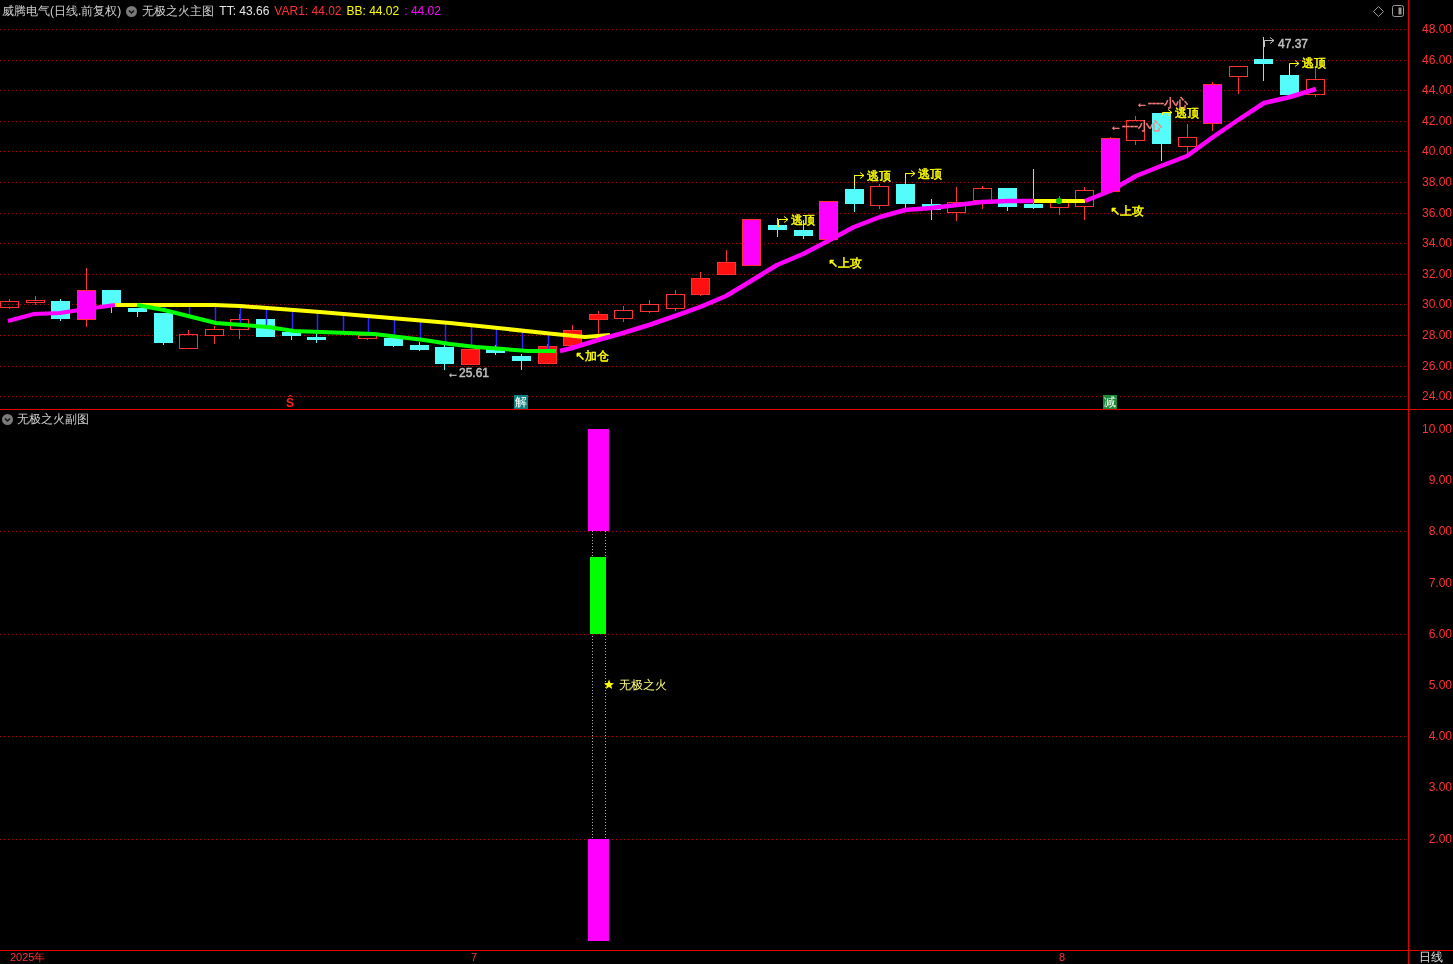  I want to click on price-axis-label: 26.00, so click(1437, 365).